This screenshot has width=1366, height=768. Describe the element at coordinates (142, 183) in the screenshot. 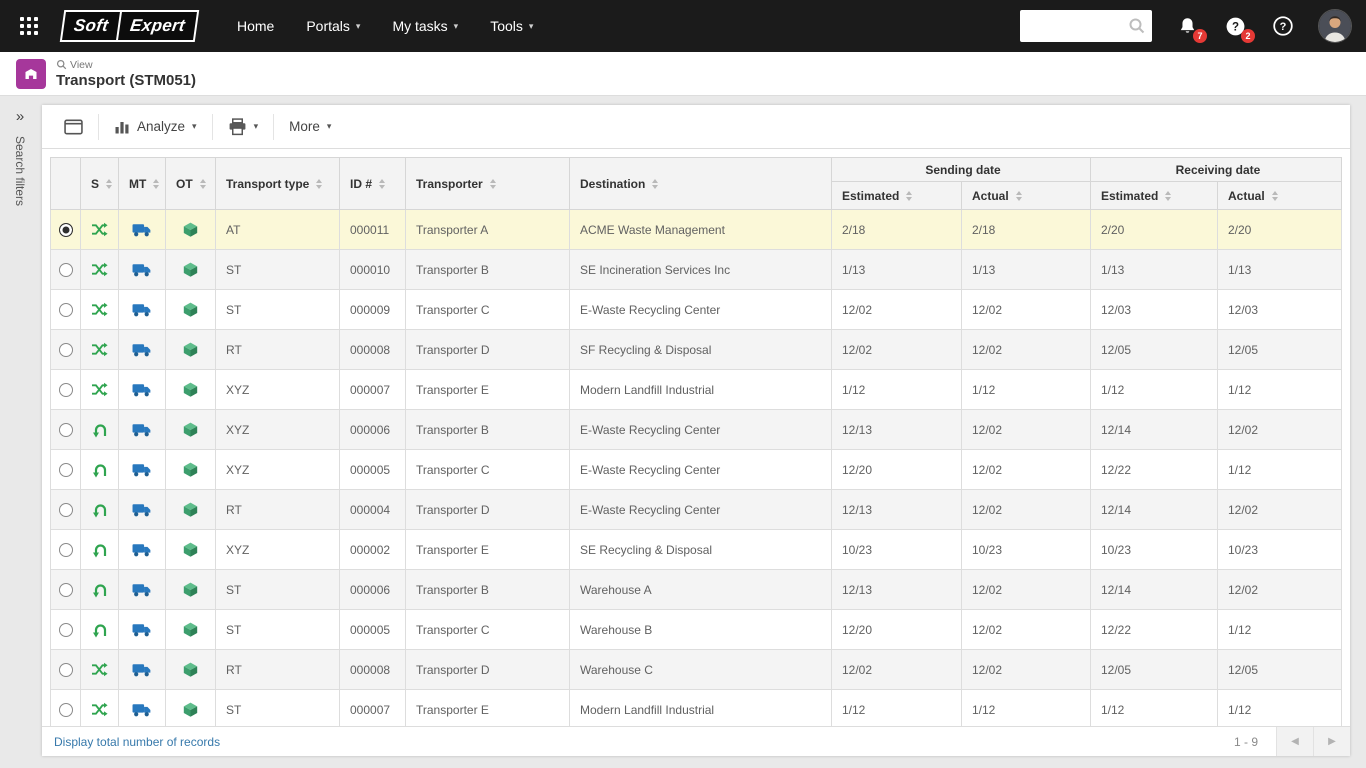

I see `col-header-mt: MT` at that location.